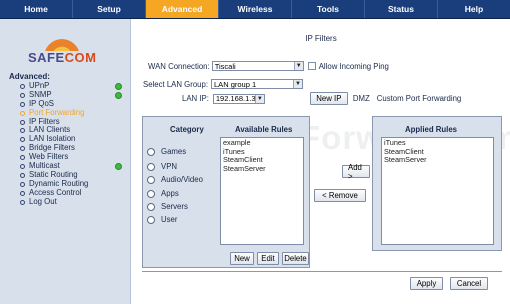 The width and height of the screenshot is (510, 304). I want to click on applied-rules-list: iTunes SteamClient SteamServer, so click(437, 191).